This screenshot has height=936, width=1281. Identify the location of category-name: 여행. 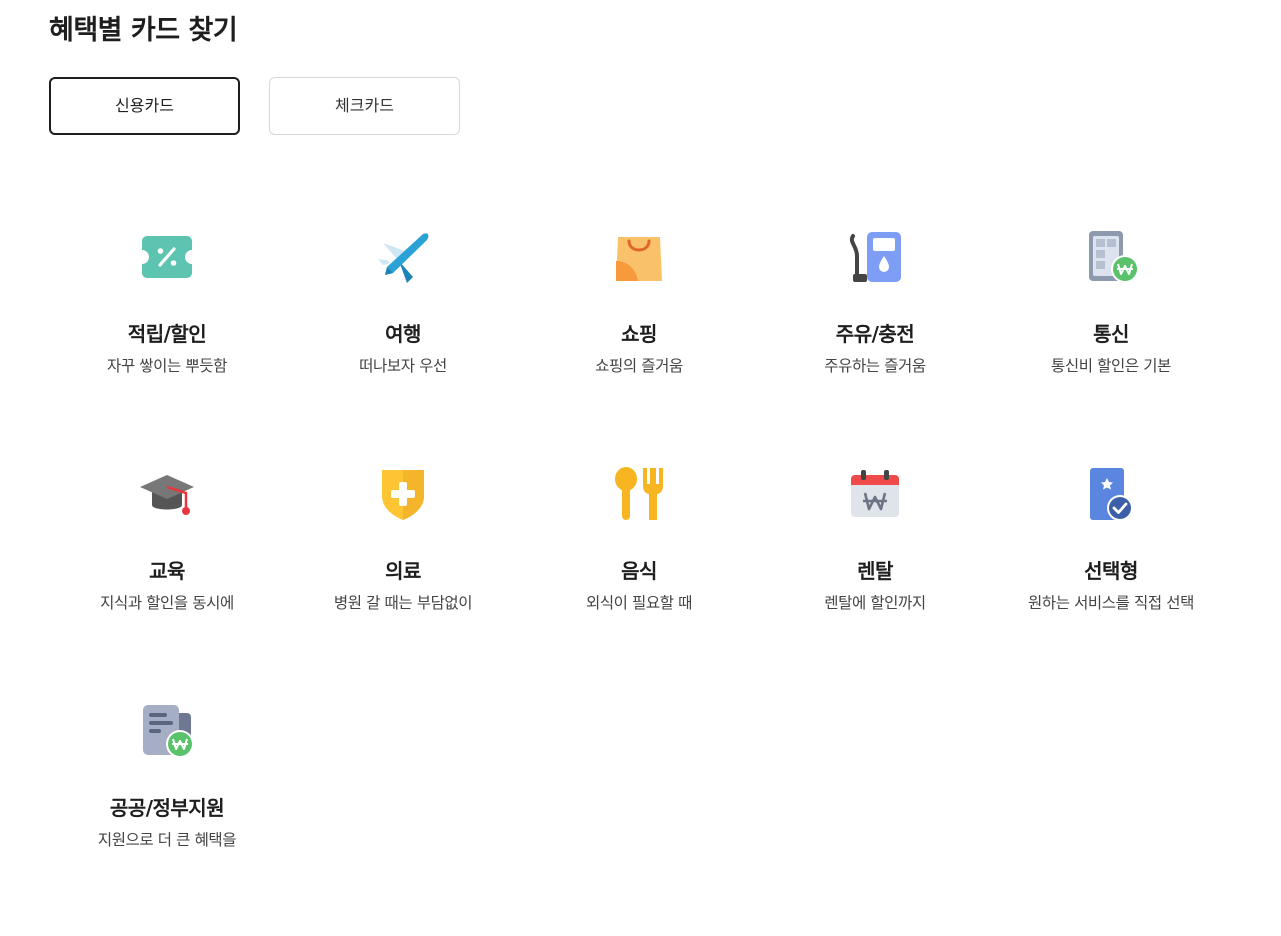
(403, 334).